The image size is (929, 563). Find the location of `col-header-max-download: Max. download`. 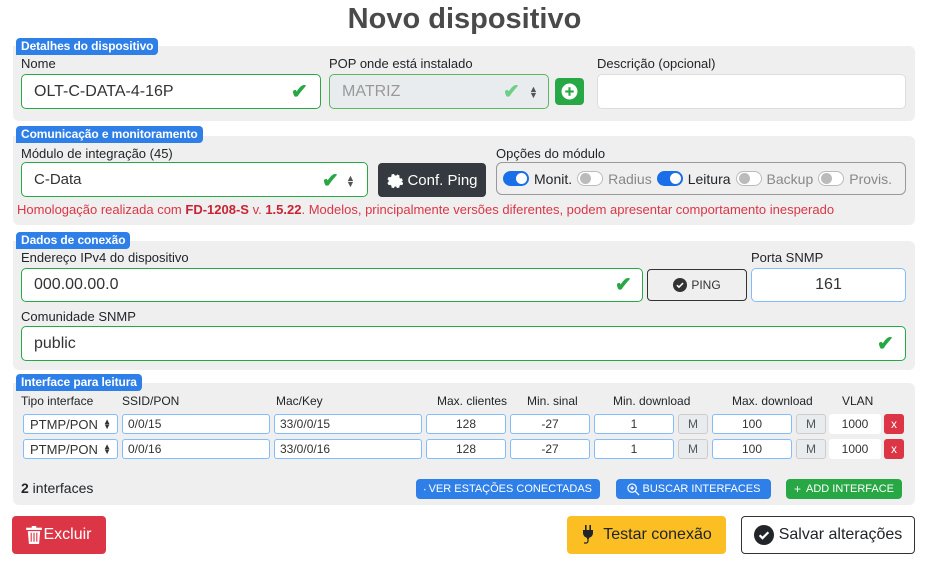

col-header-max-download: Max. download is located at coordinates (772, 401).